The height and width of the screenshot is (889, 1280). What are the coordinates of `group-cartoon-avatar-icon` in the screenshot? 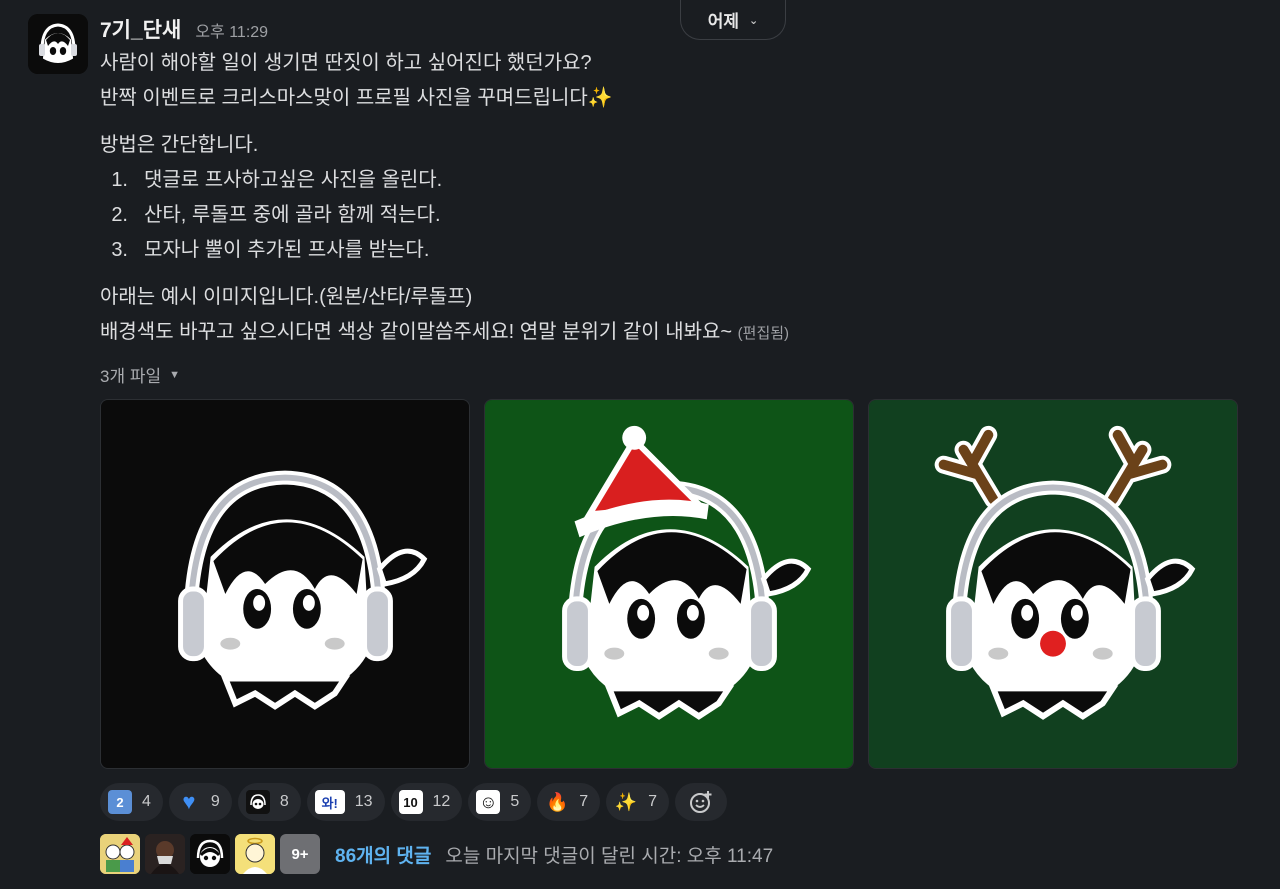 It's located at (120, 854).